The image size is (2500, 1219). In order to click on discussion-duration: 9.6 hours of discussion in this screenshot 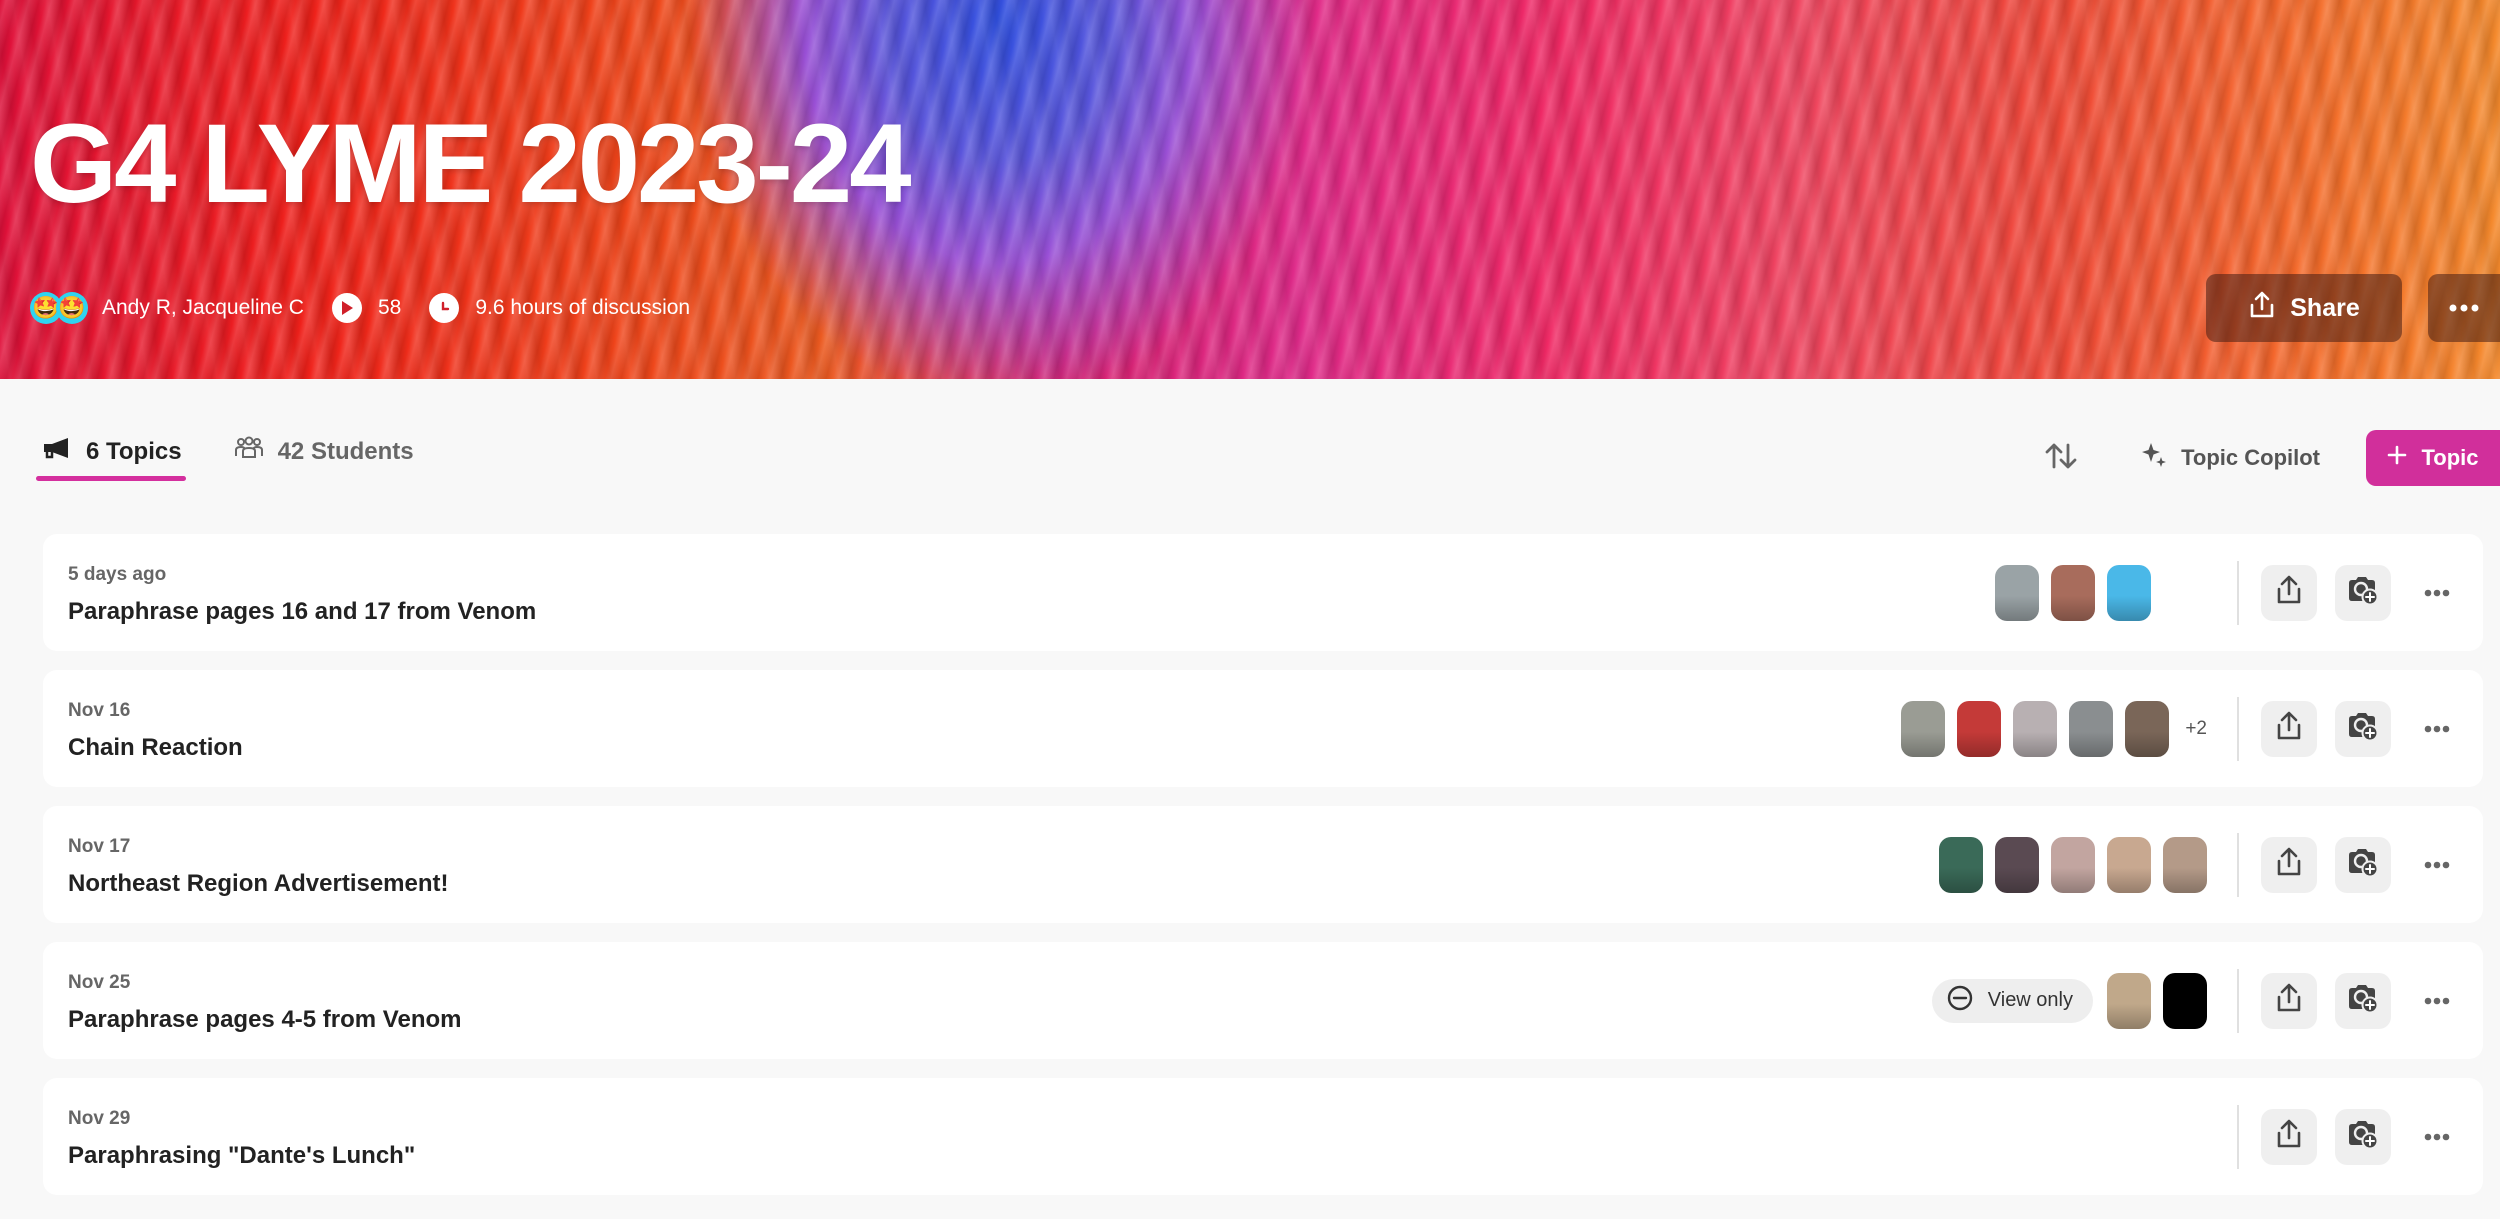, I will do `click(583, 307)`.